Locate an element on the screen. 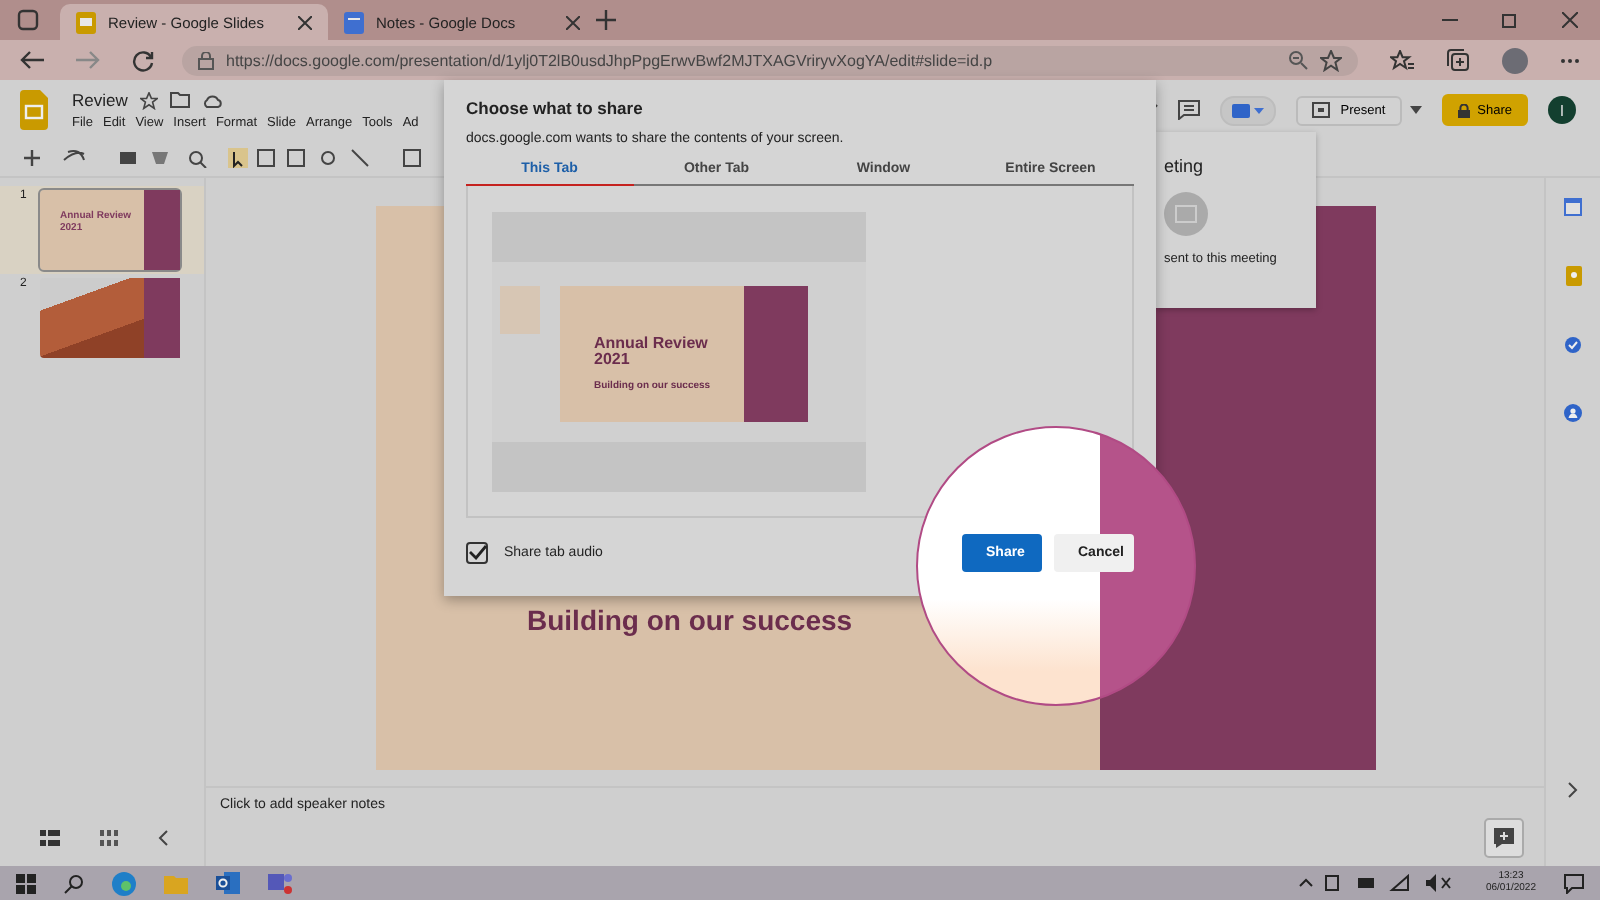 The height and width of the screenshot is (900, 1600). new-tab-icon is located at coordinates (606, 20).